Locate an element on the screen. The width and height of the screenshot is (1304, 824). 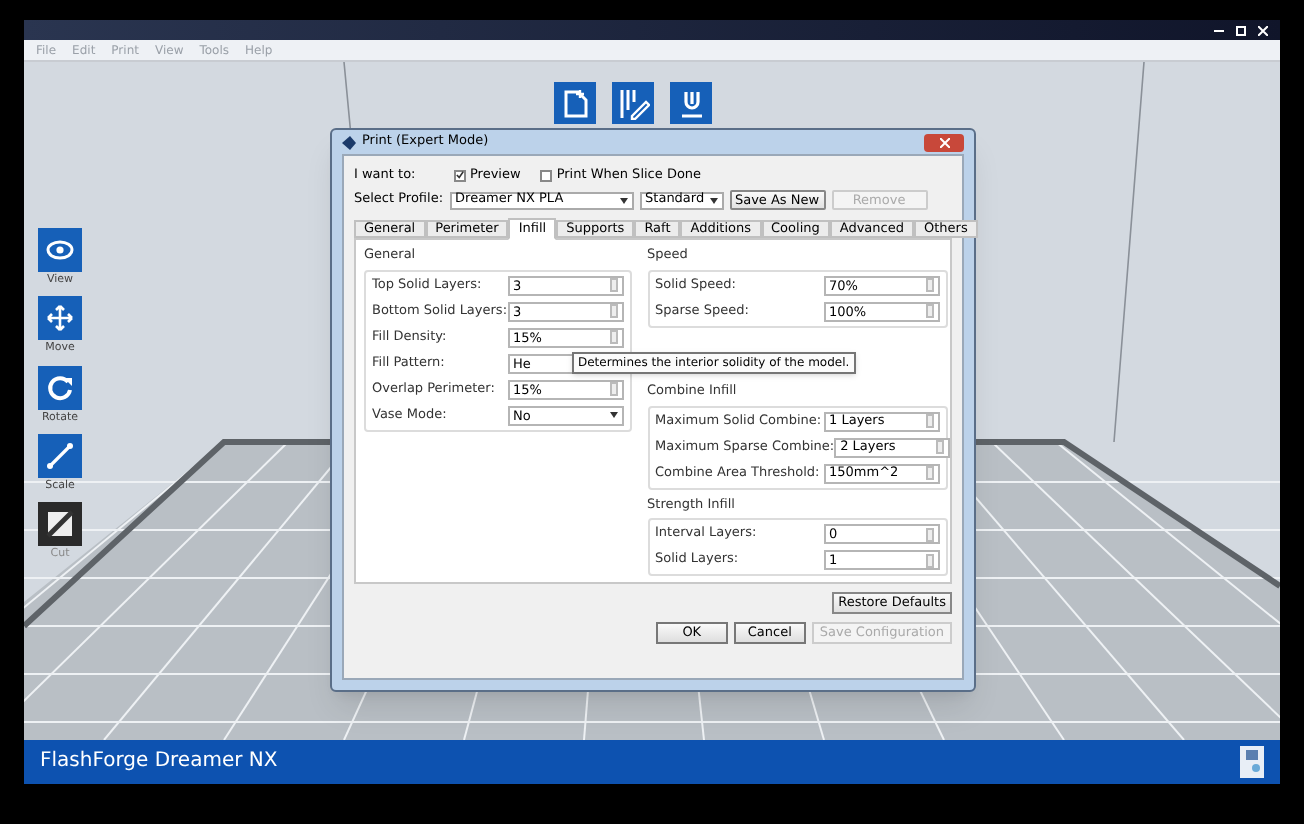
close-button is located at coordinates (944, 142).